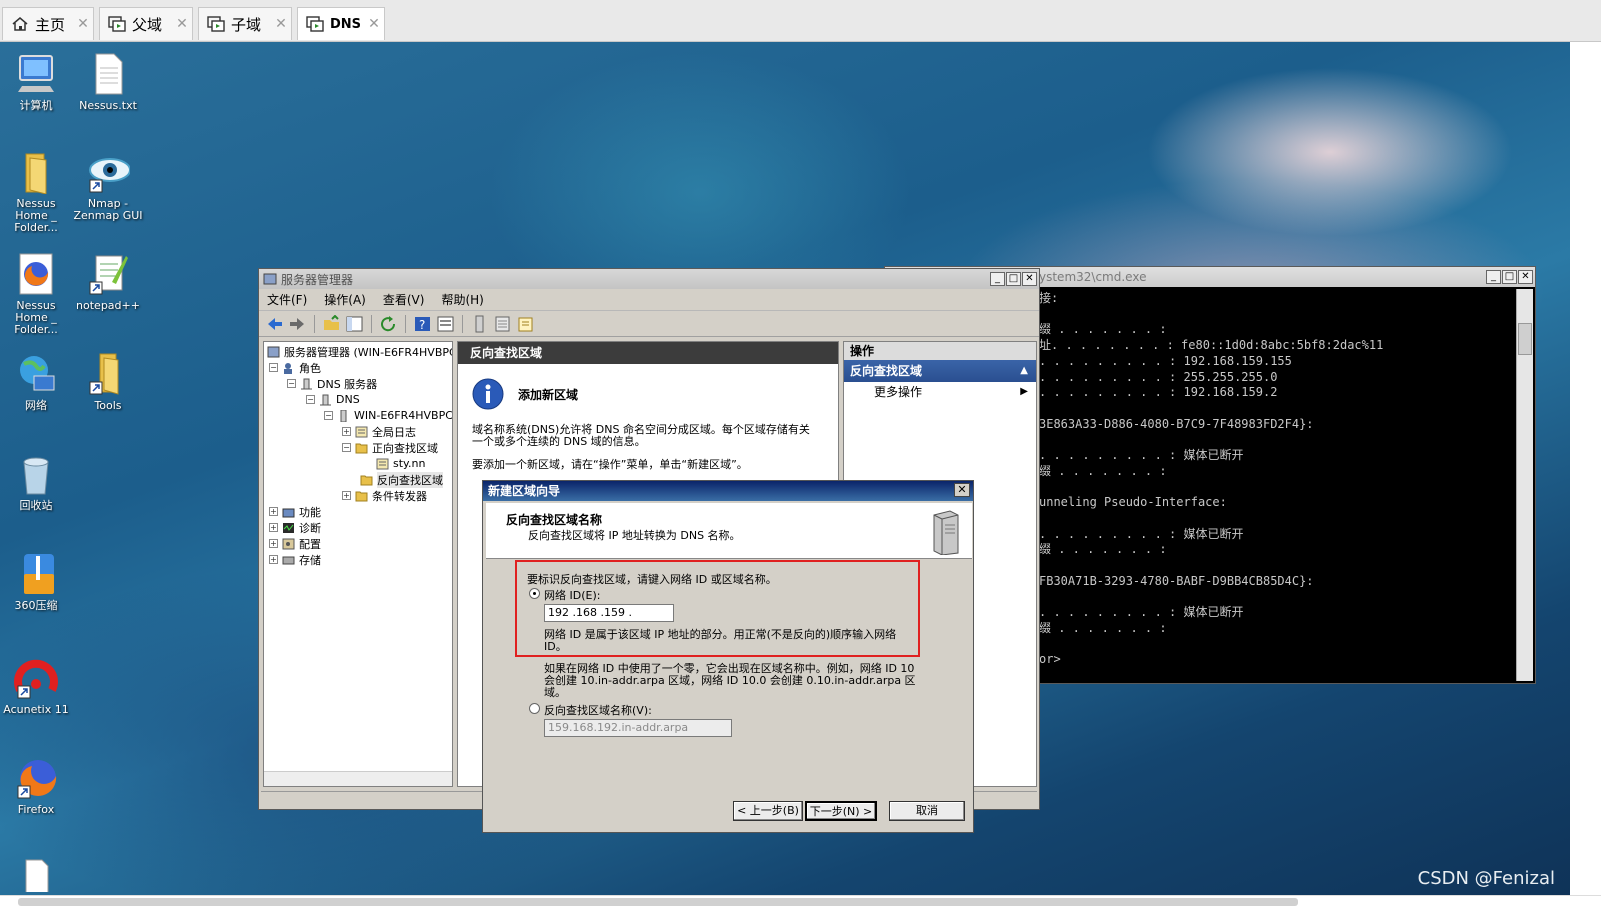  Describe the element at coordinates (534, 708) in the screenshot. I see `zone-name-radio` at that location.